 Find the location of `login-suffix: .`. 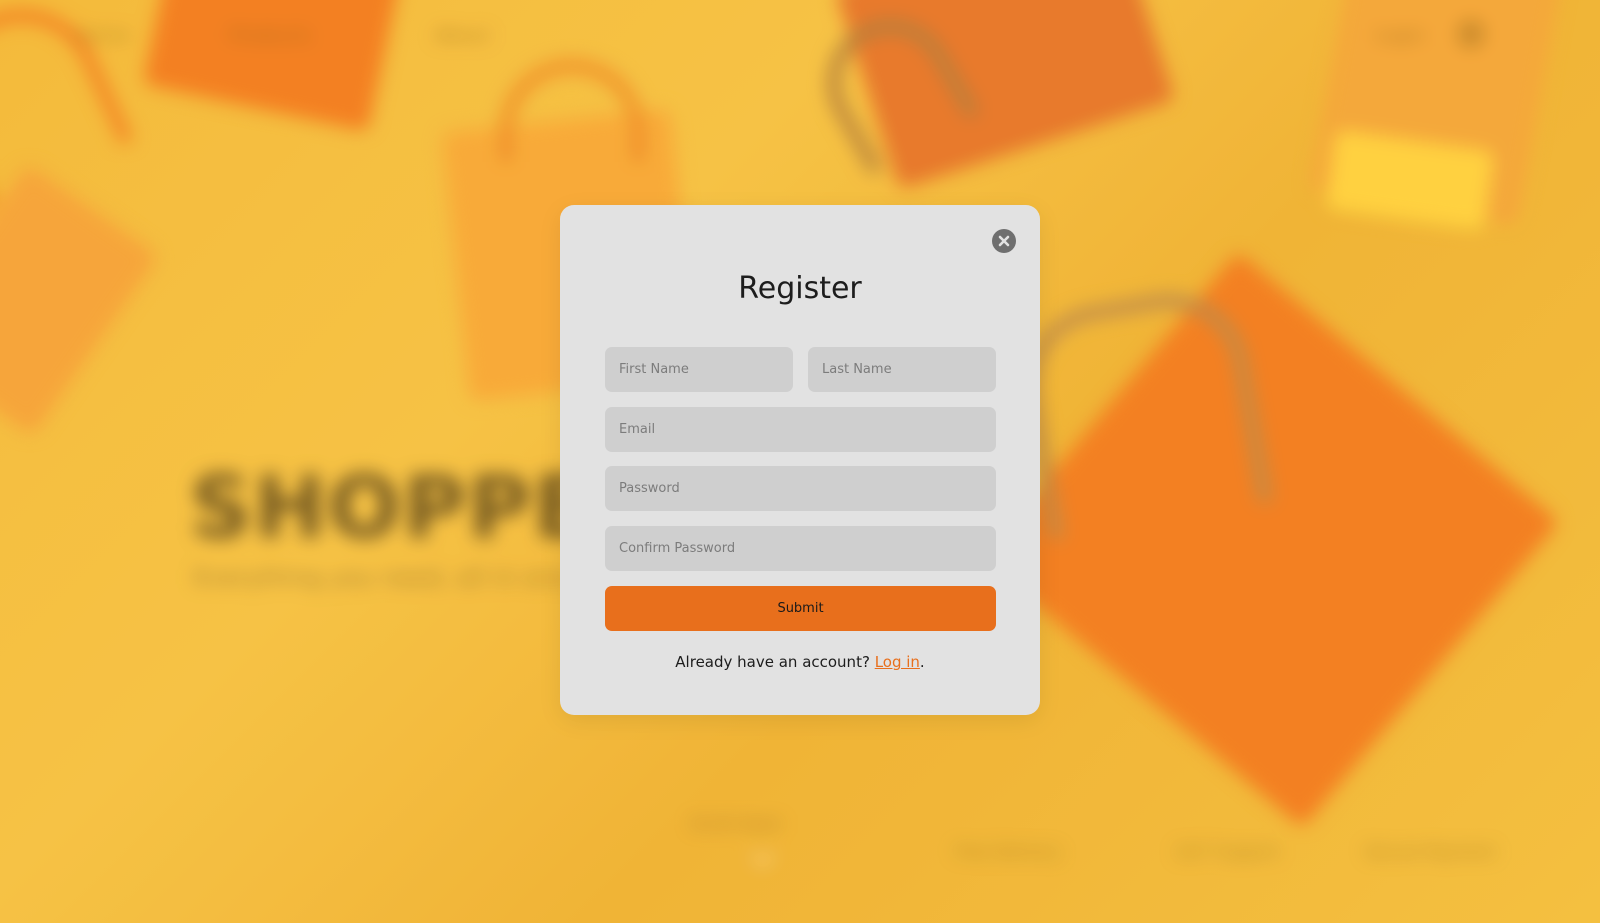

login-suffix: . is located at coordinates (922, 662).